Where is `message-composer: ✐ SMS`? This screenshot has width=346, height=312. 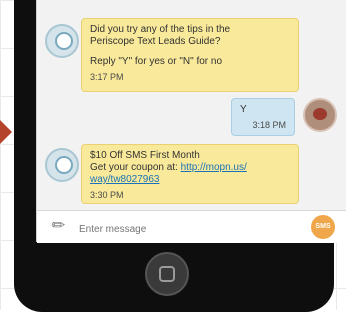
message-composer: ✐ SMS is located at coordinates (191, 226).